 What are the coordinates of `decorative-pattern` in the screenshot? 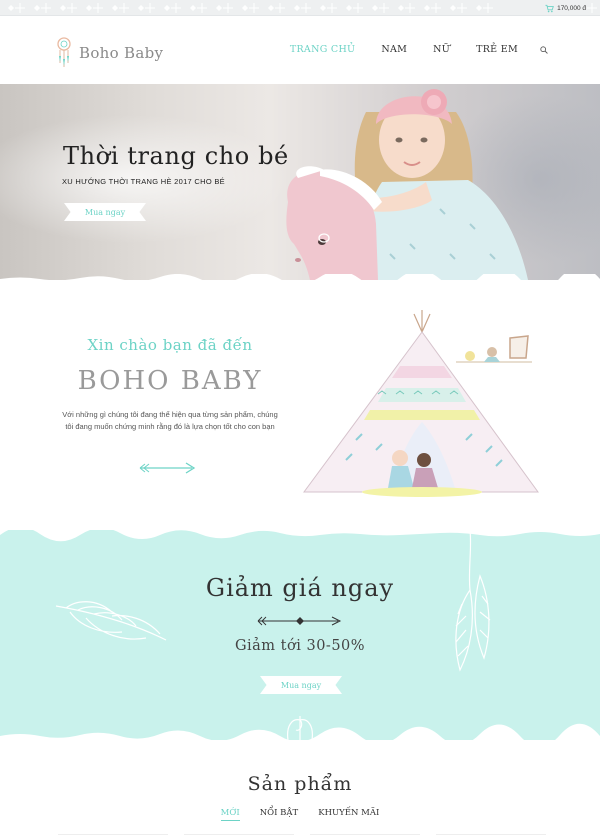 It's located at (302, 8).